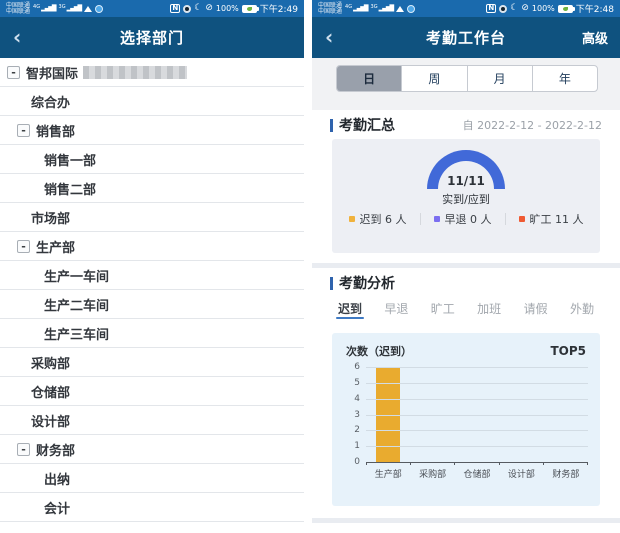 This screenshot has width=620, height=533. Describe the element at coordinates (477, 463) in the screenshot. I see `x-axis-ticks` at that location.